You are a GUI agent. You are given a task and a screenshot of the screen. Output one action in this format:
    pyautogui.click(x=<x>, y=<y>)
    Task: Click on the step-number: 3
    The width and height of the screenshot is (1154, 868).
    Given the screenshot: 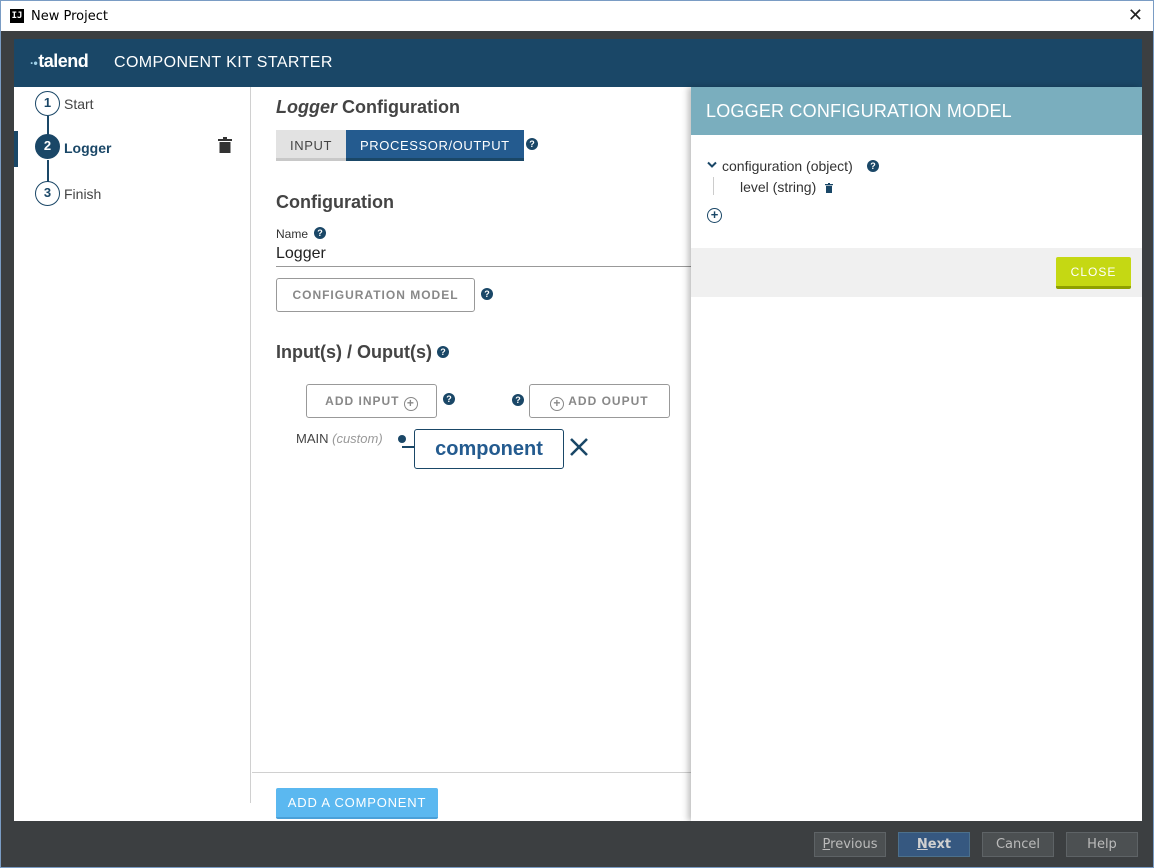 What is the action you would take?
    pyautogui.click(x=47, y=193)
    